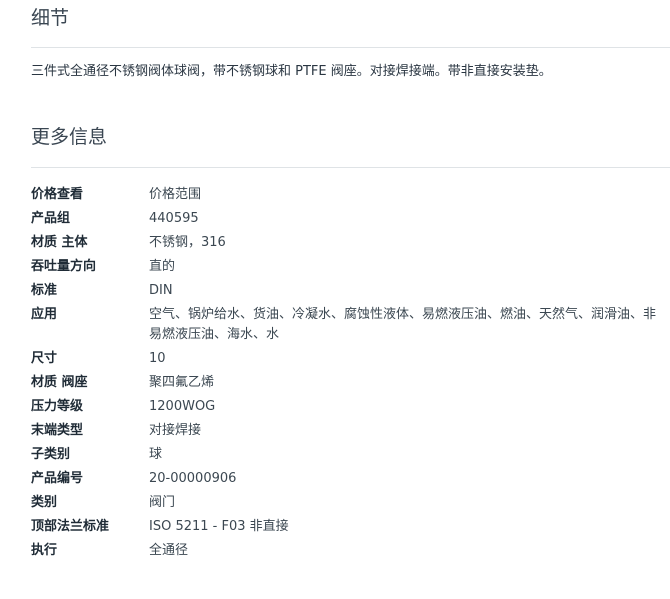  I want to click on spec-row-price-view: 价格查看 价格范围, so click(348, 195).